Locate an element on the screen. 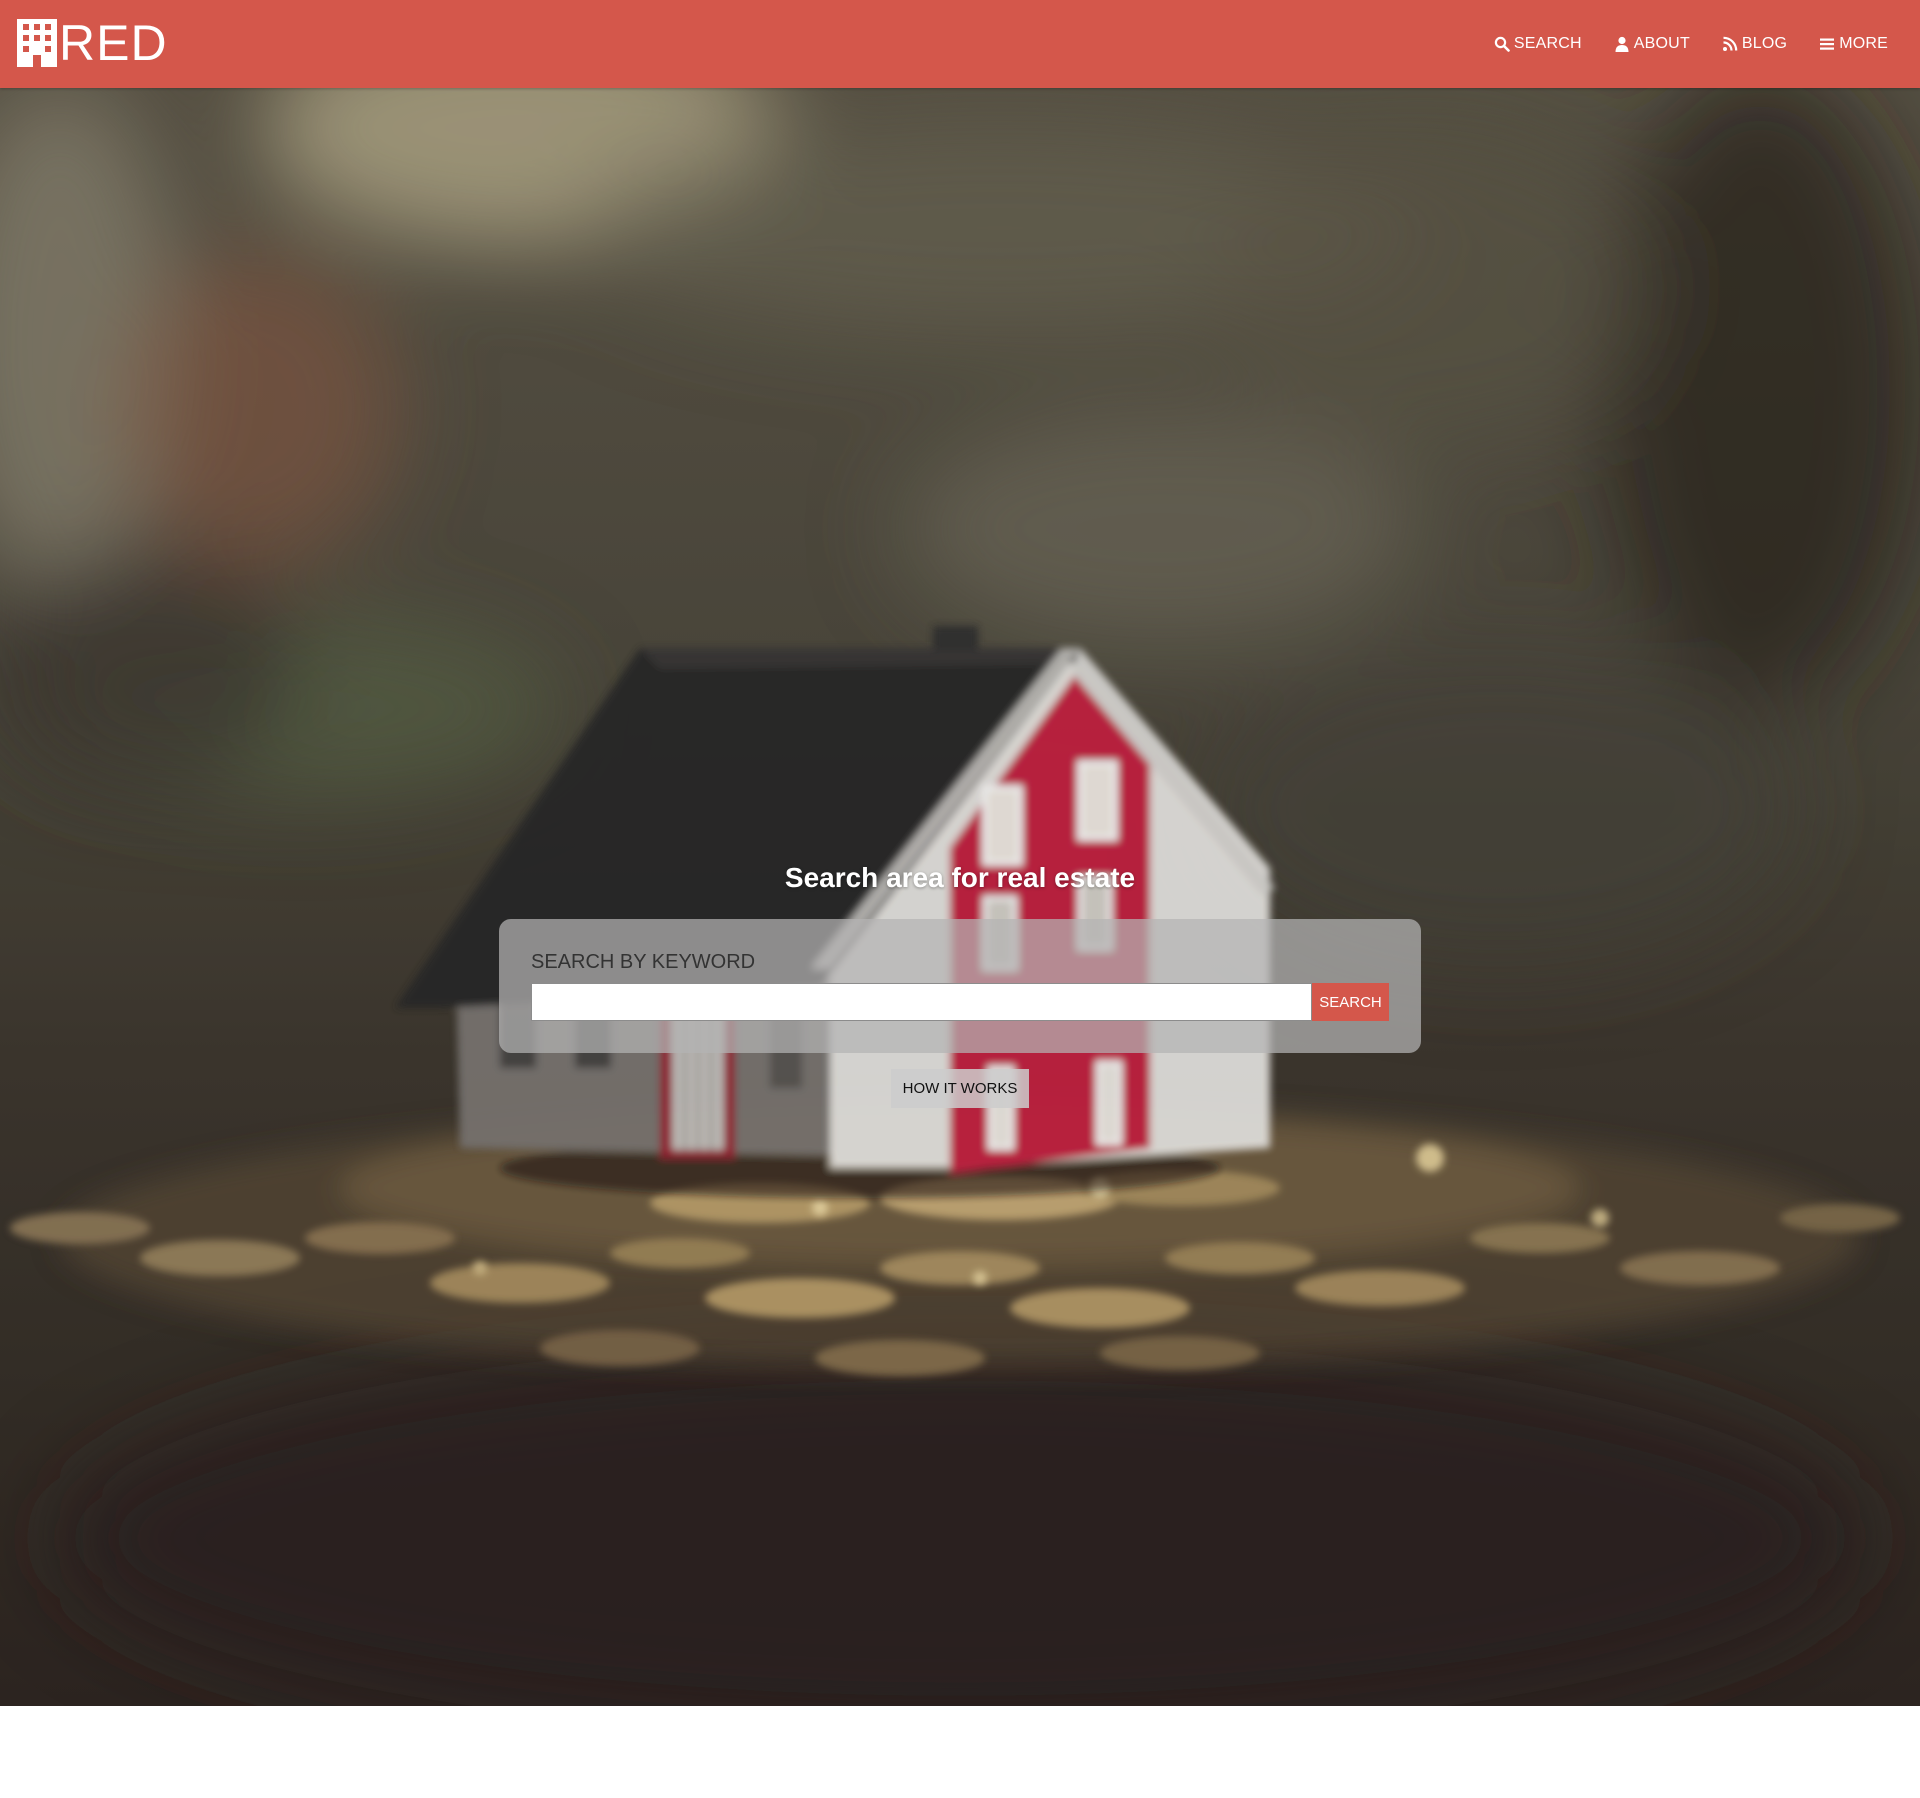  search-by-keyword-label: SEARCH BY KEYWORD is located at coordinates (643, 962).